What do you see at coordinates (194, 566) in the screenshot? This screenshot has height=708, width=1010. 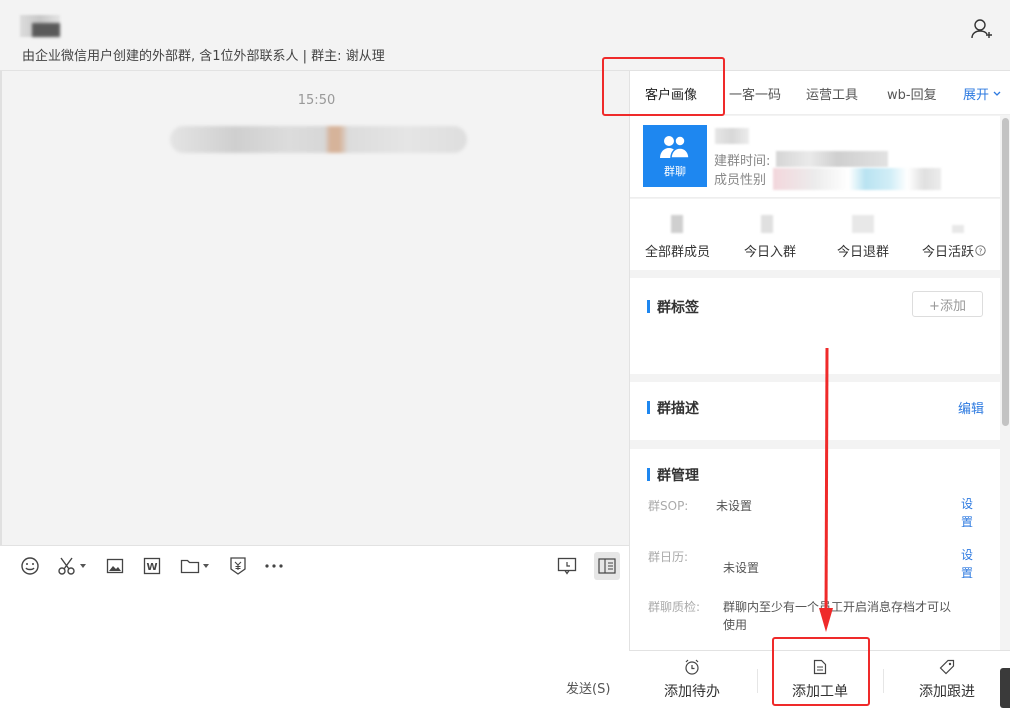 I see `folder-icon` at bounding box center [194, 566].